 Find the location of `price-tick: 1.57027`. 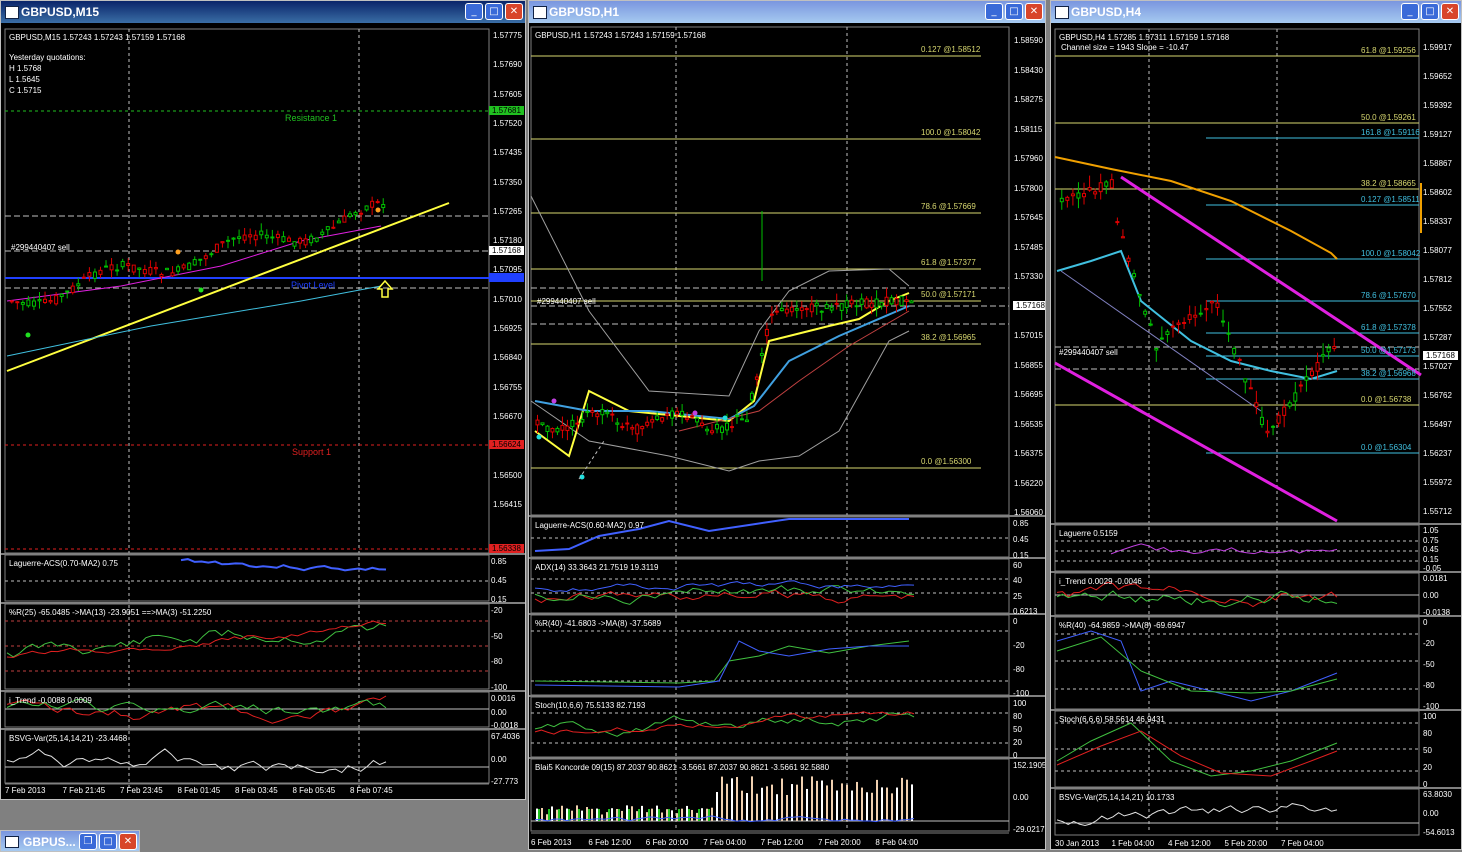

price-tick: 1.57027 is located at coordinates (1437, 366).